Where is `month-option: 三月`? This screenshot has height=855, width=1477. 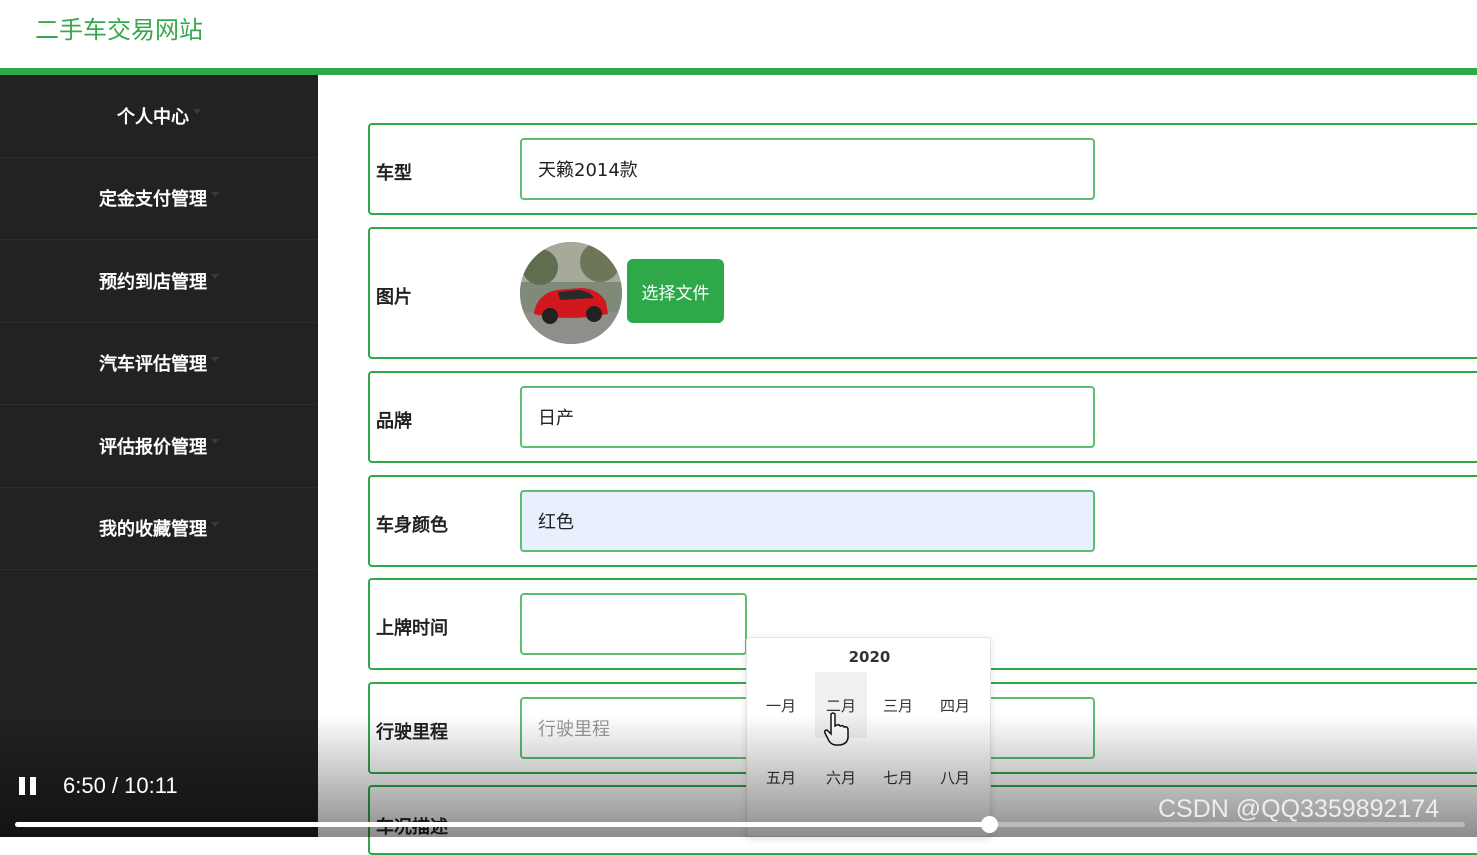
month-option: 三月 is located at coordinates (898, 705).